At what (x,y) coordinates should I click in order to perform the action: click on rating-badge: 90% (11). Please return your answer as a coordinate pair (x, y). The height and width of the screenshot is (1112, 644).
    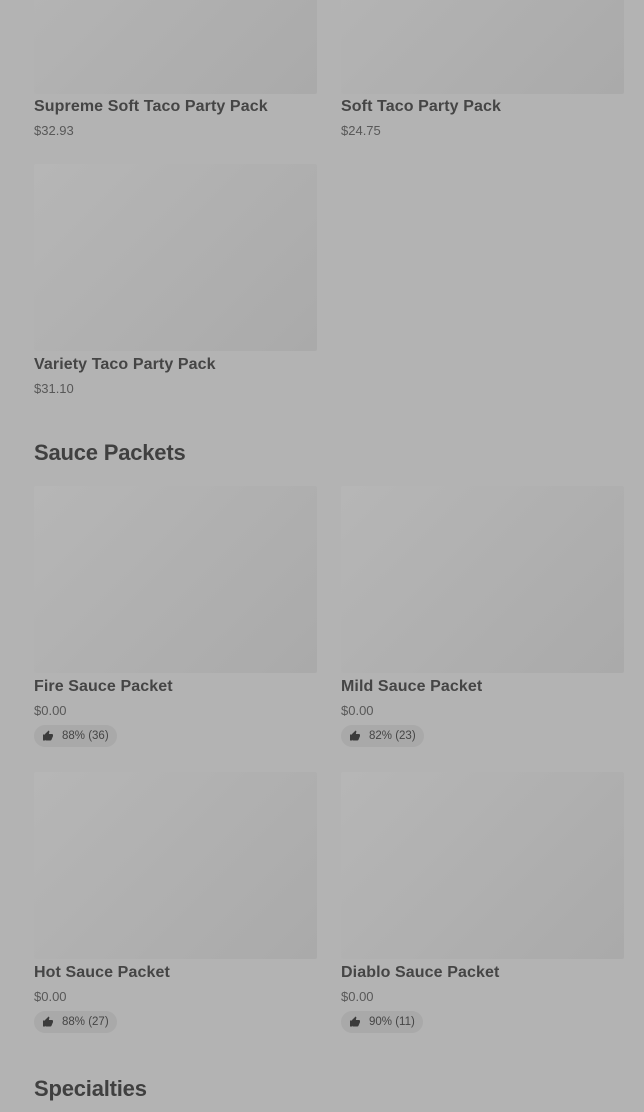
    Looking at the image, I should click on (382, 1022).